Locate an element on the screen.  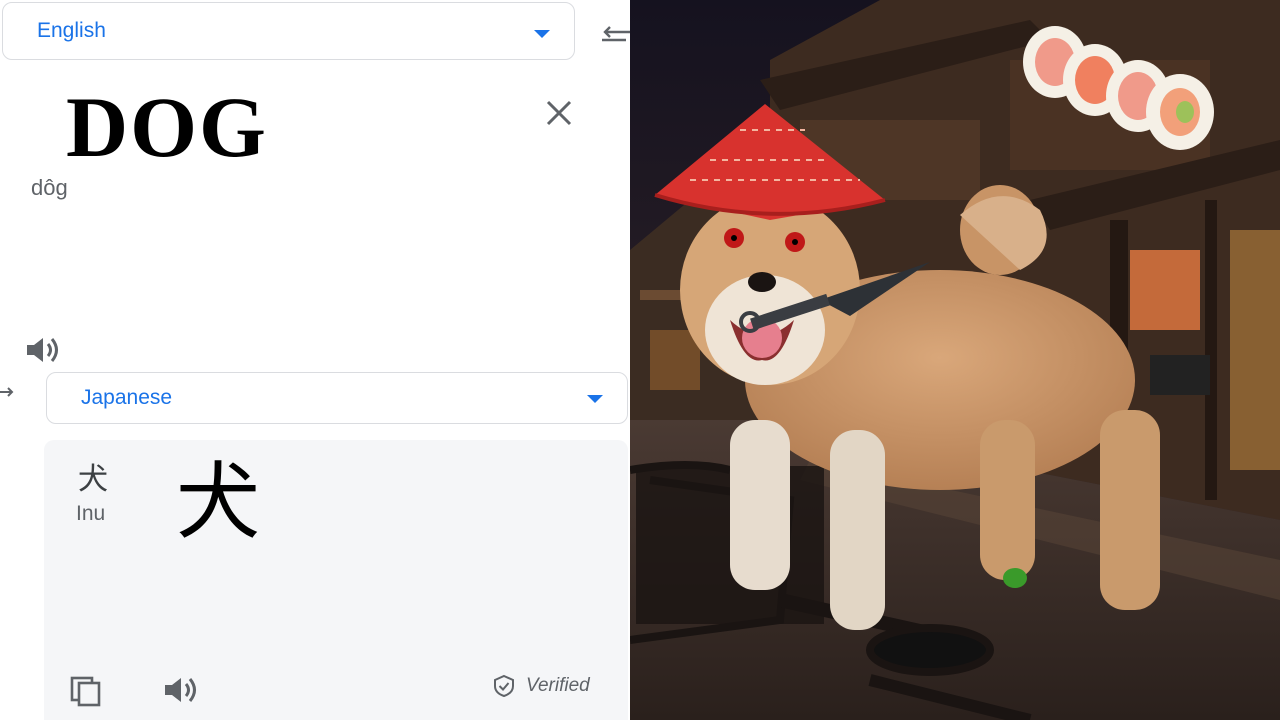
source-text: DOG is located at coordinates (167, 127).